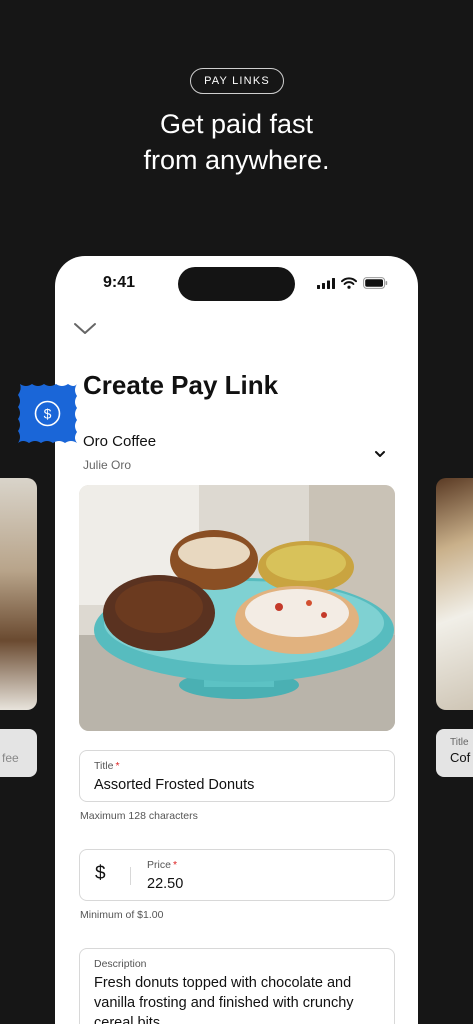 The width and height of the screenshot is (473, 1024). I want to click on status-icons, so click(352, 283).